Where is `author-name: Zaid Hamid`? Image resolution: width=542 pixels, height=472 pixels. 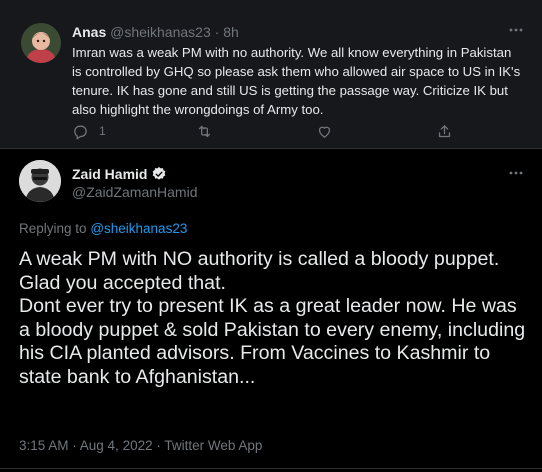 author-name: Zaid Hamid is located at coordinates (109, 174).